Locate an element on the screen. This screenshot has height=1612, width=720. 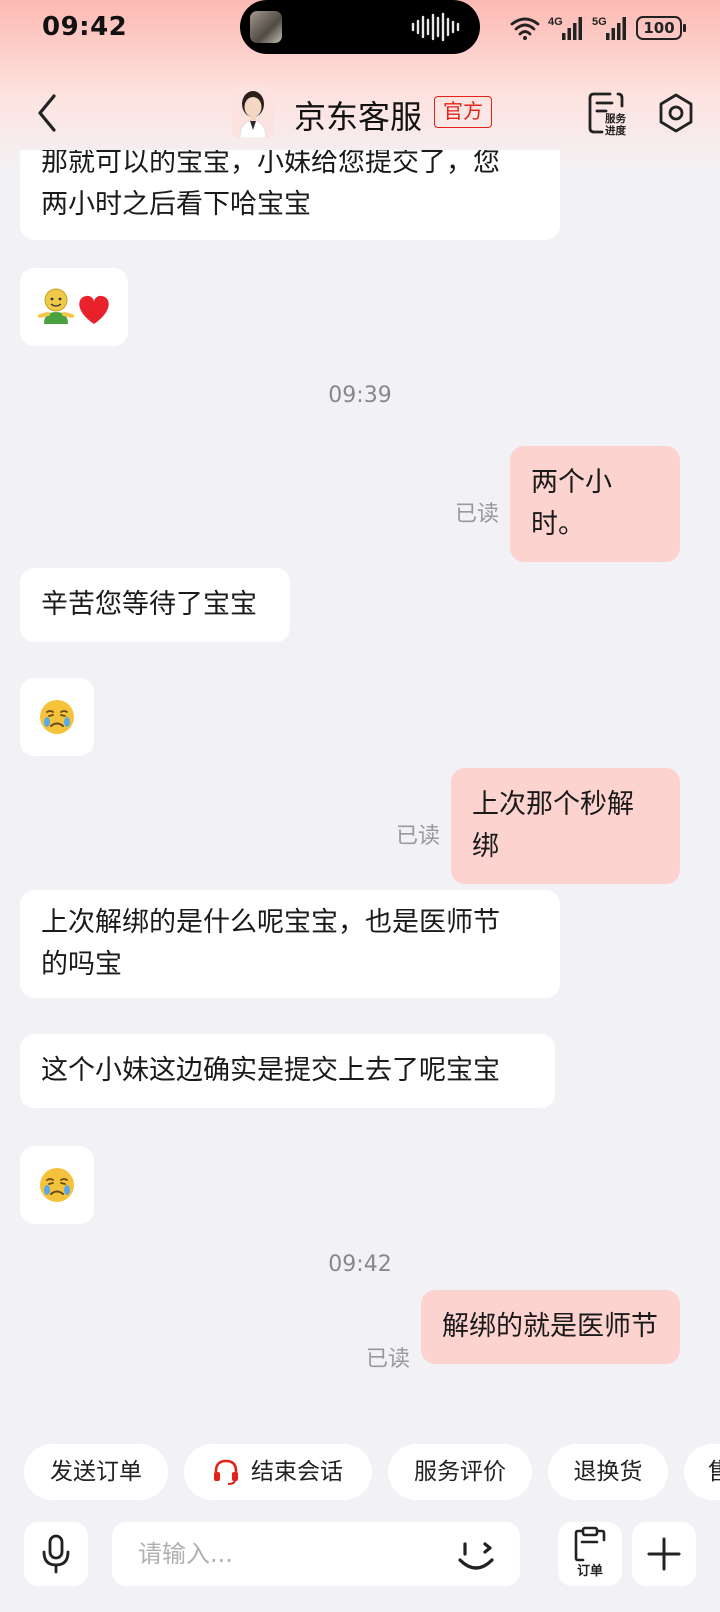
service-progress-icon: 服务 进度 is located at coordinates (609, 113).